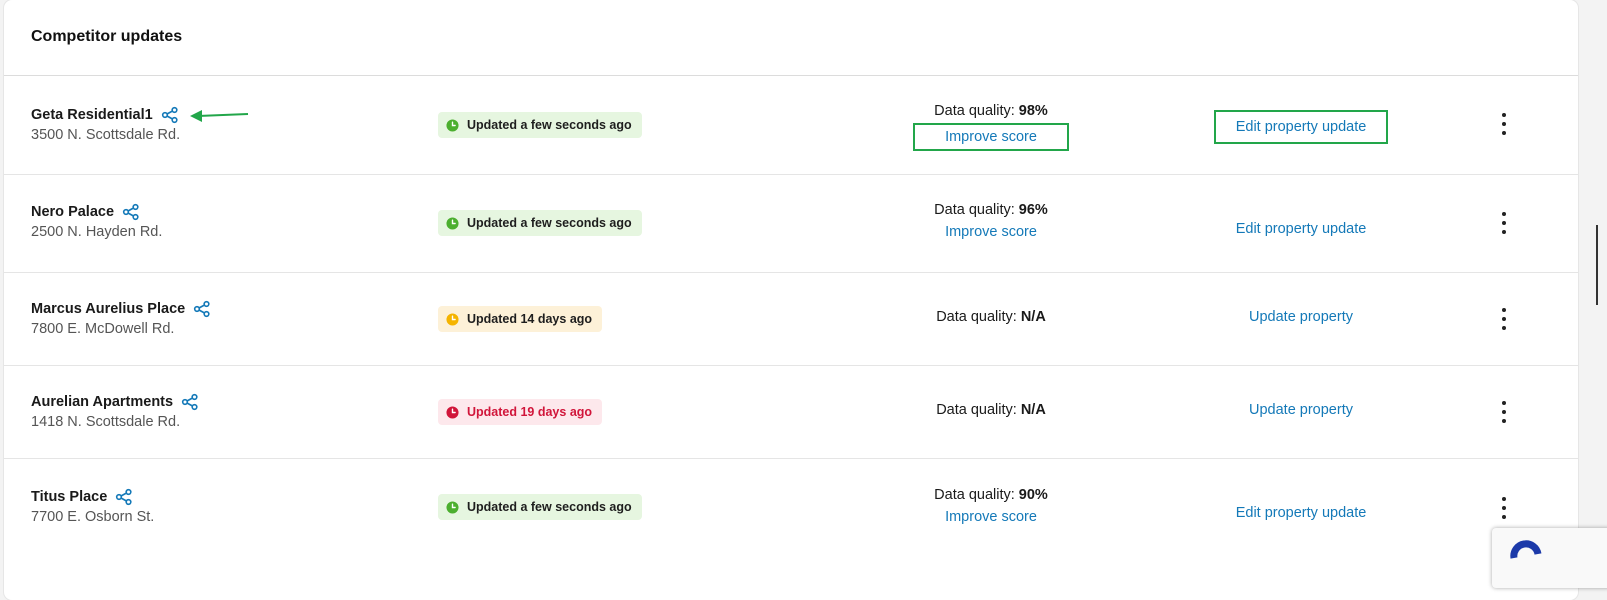 Image resolution: width=1607 pixels, height=600 pixels. What do you see at coordinates (102, 402) in the screenshot?
I see `property-name: Aurelian Apartments` at bounding box center [102, 402].